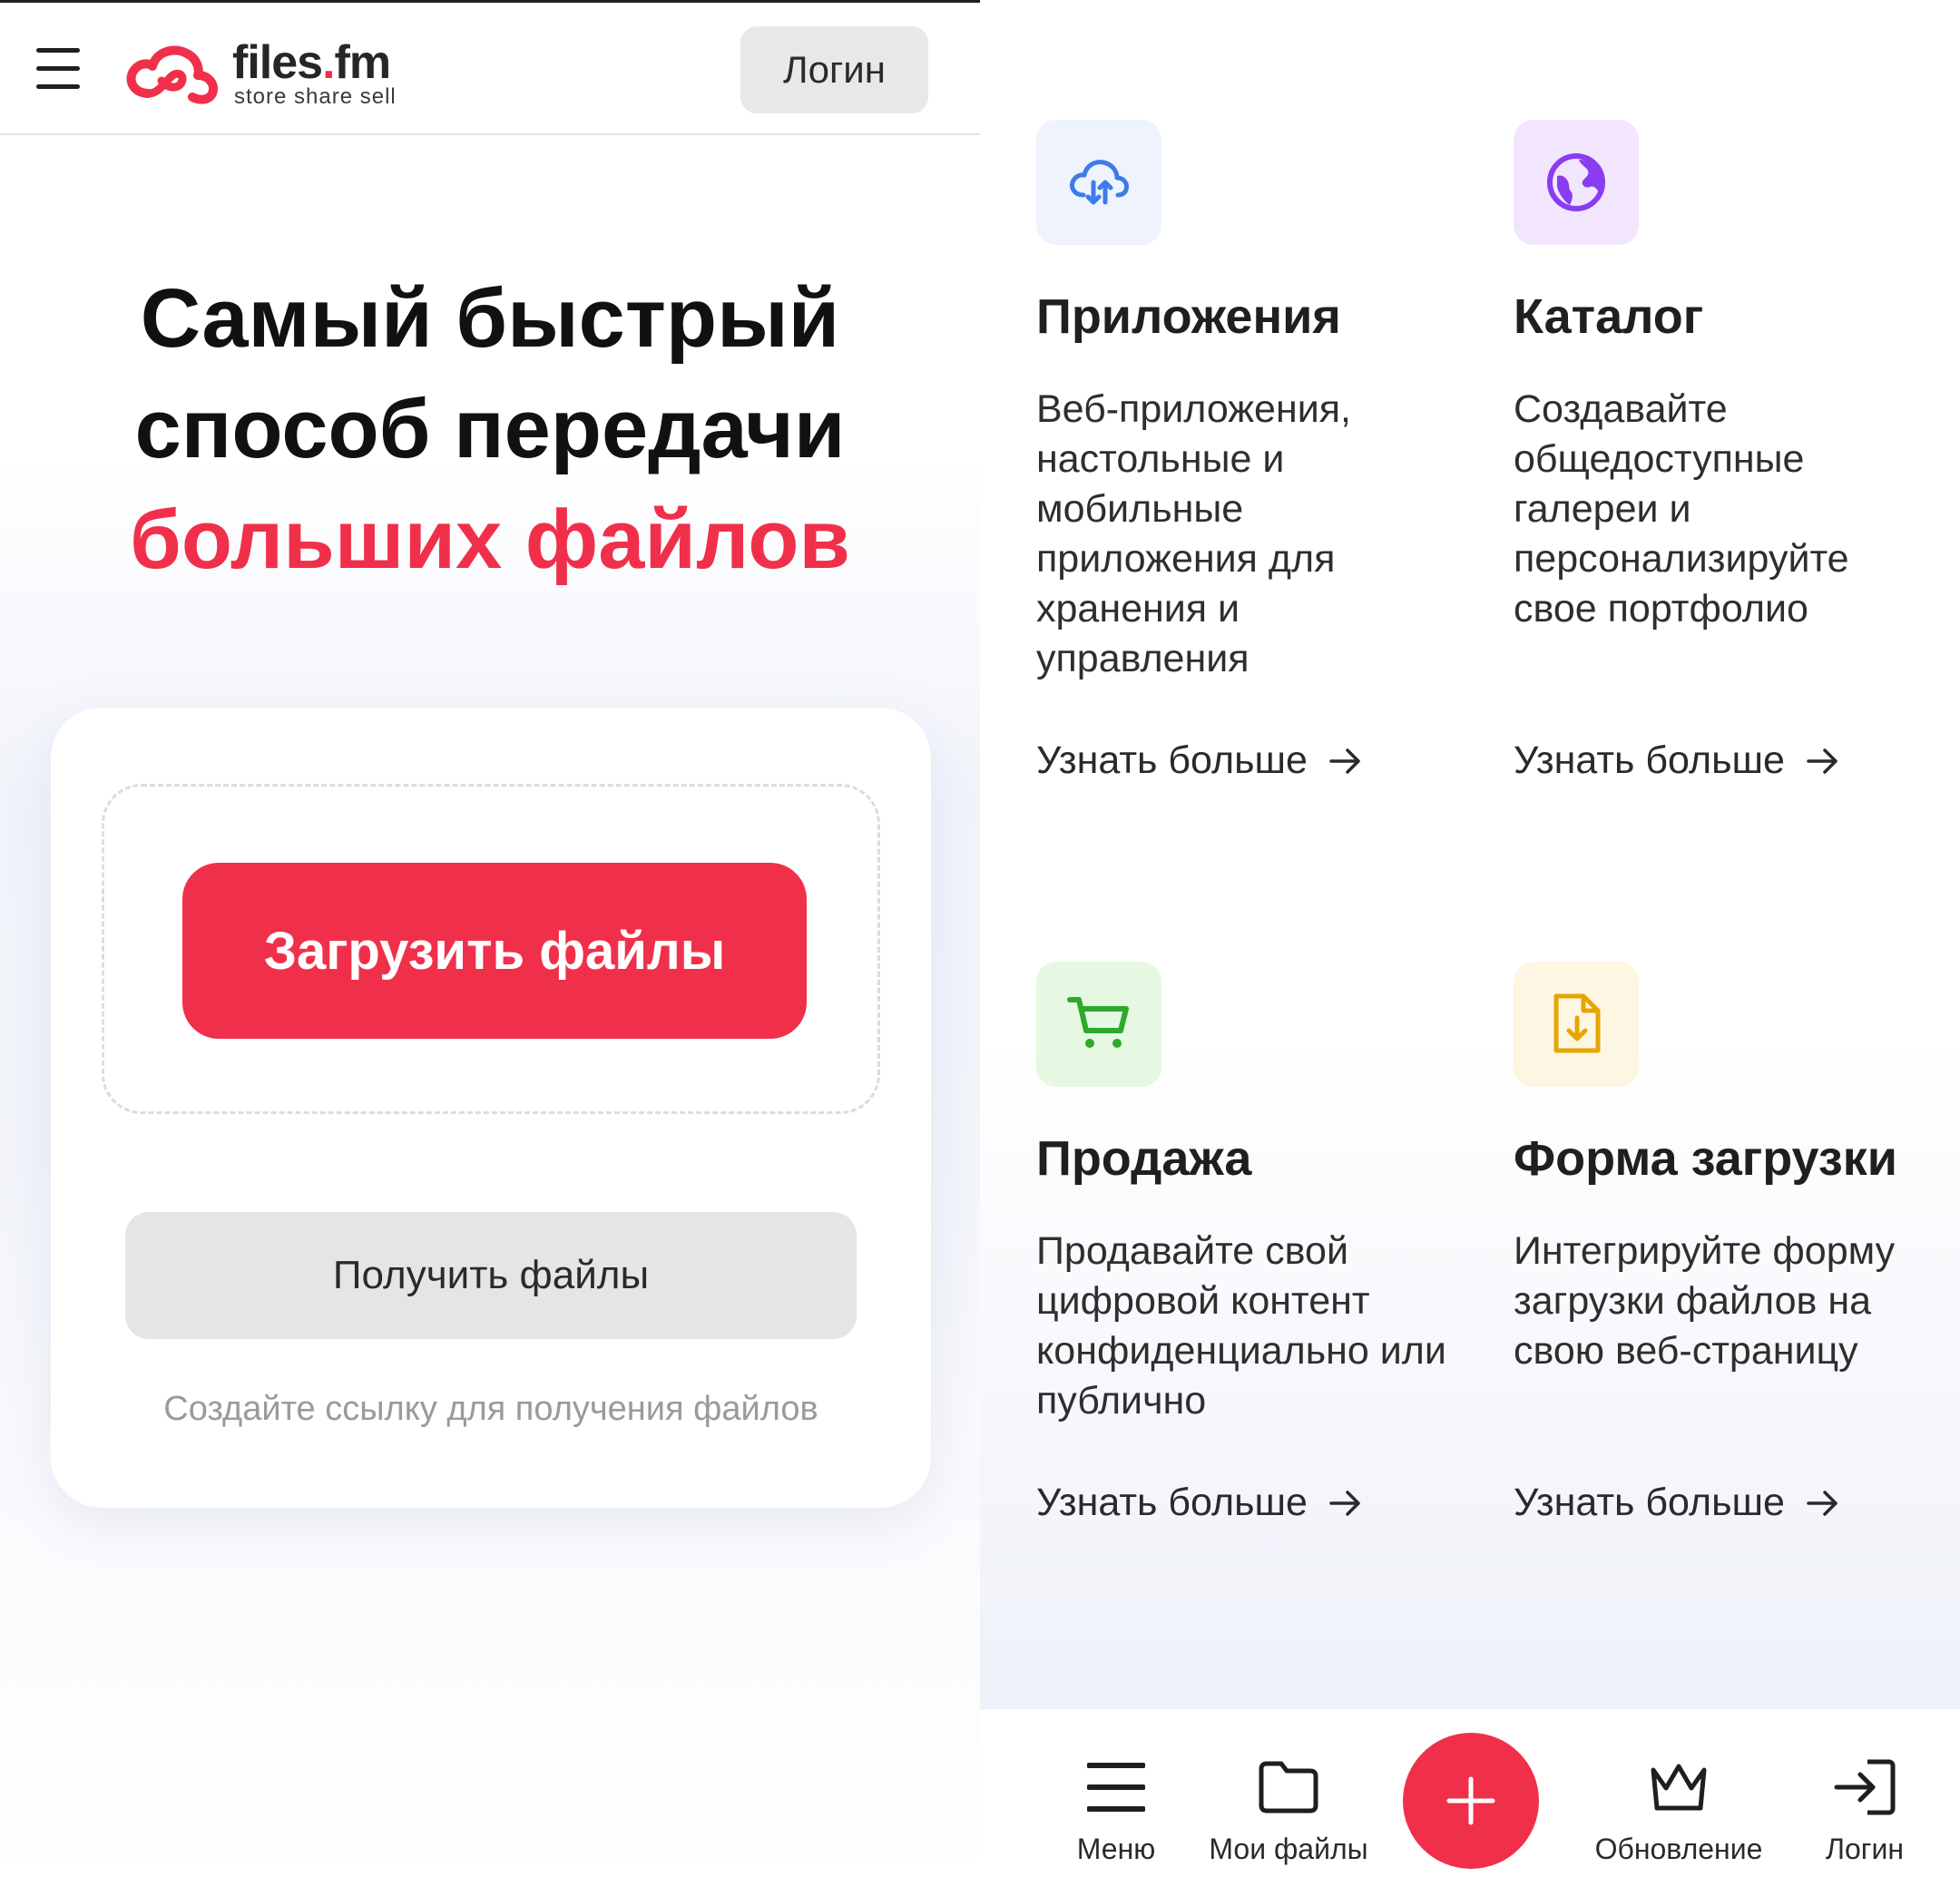 The image size is (1960, 1887). I want to click on receive-hint: Создайте ссылку для получения файлов, so click(490, 1409).